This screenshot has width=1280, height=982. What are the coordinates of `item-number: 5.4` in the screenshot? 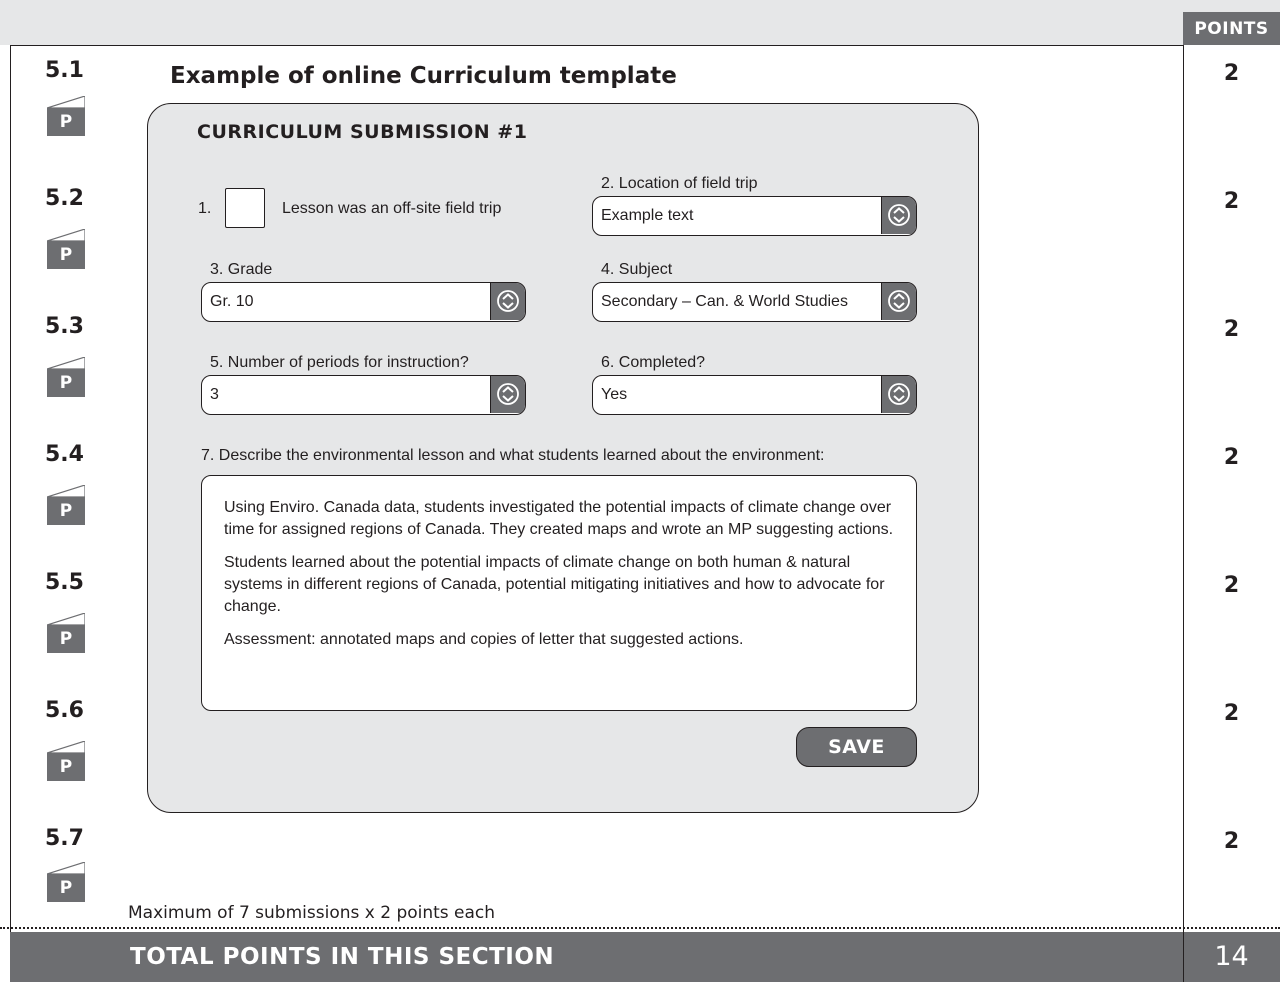 It's located at (64, 454).